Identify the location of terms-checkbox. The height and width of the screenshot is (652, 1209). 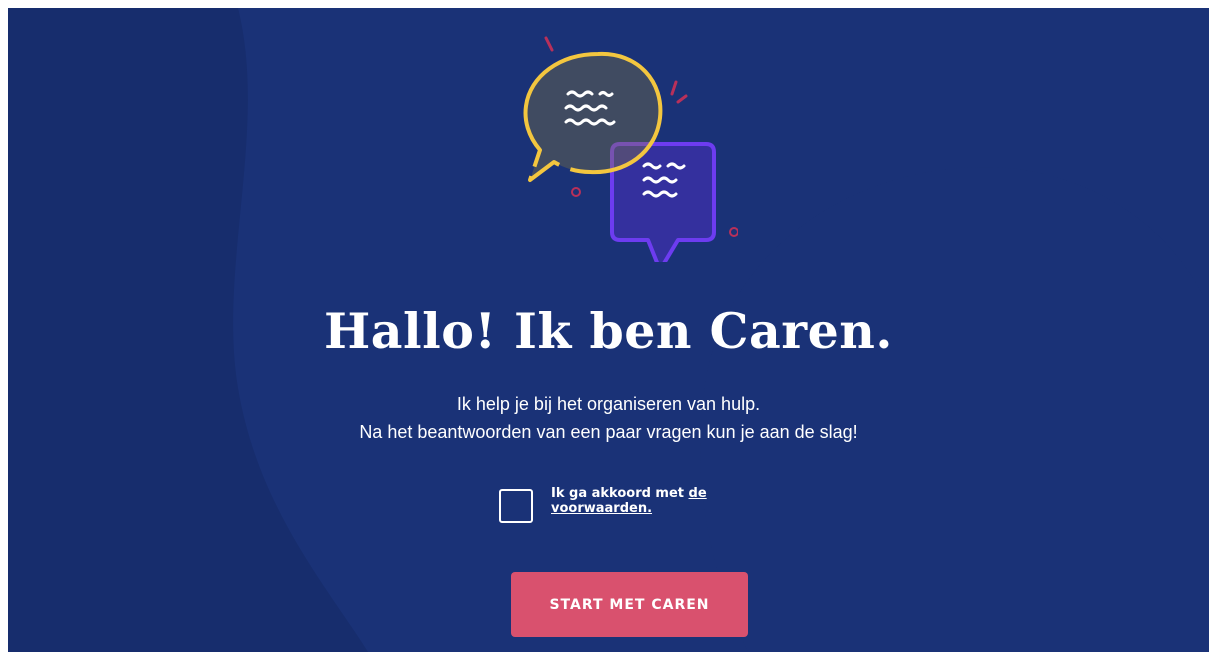
(516, 506).